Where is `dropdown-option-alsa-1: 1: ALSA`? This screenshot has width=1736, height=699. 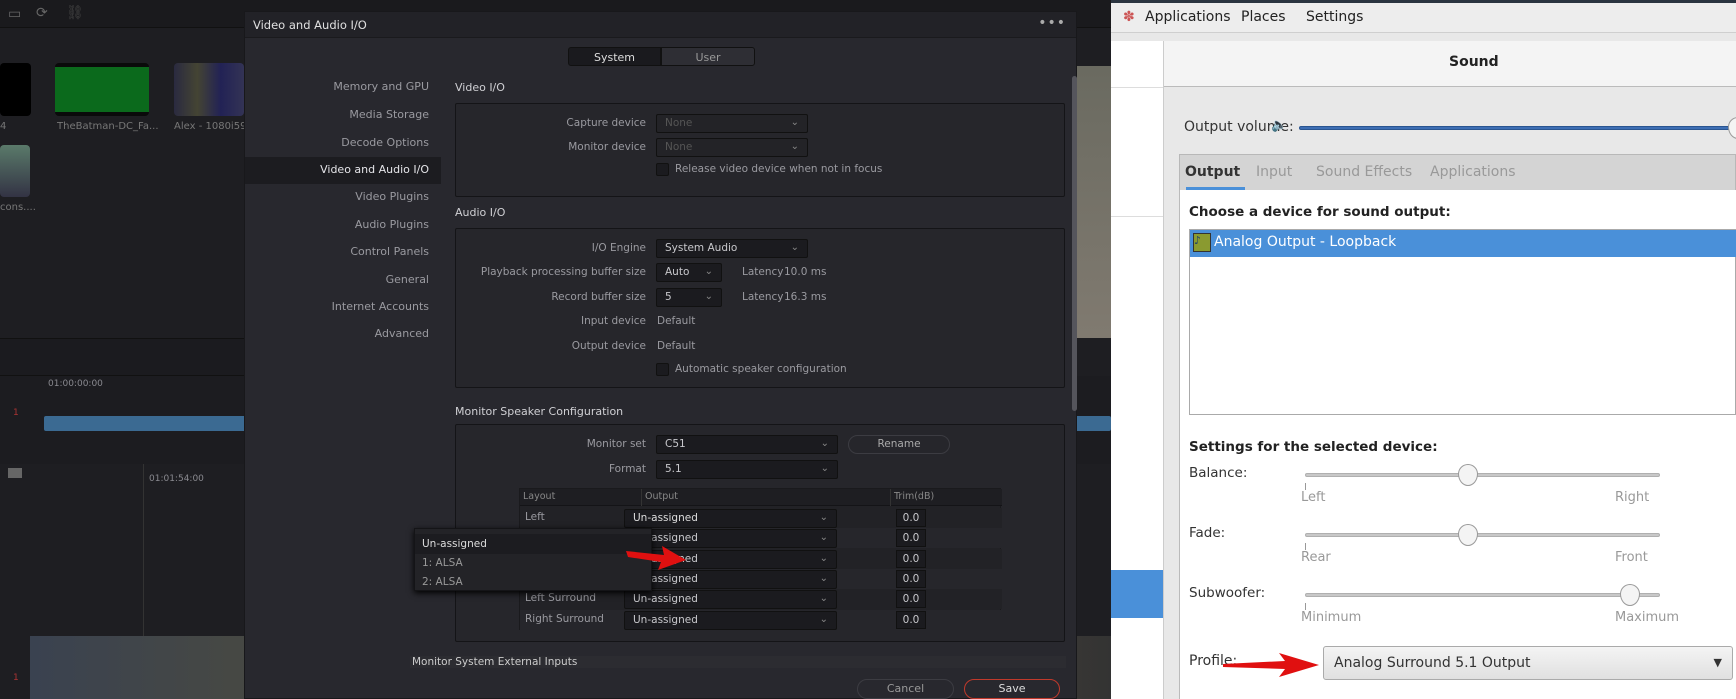
dropdown-option-alsa-1: 1: ALSA is located at coordinates (533, 563).